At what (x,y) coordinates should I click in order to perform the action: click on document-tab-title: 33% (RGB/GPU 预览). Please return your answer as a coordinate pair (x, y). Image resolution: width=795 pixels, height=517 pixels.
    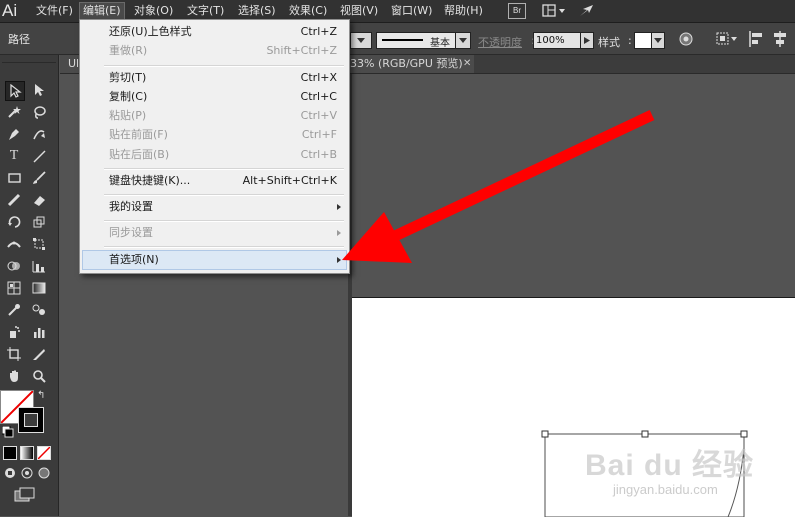
    Looking at the image, I should click on (406, 63).